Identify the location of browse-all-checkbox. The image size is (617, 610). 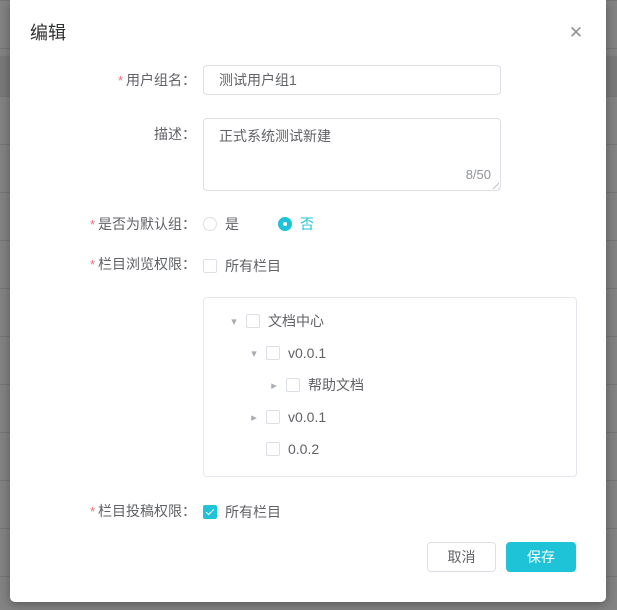
(210, 266).